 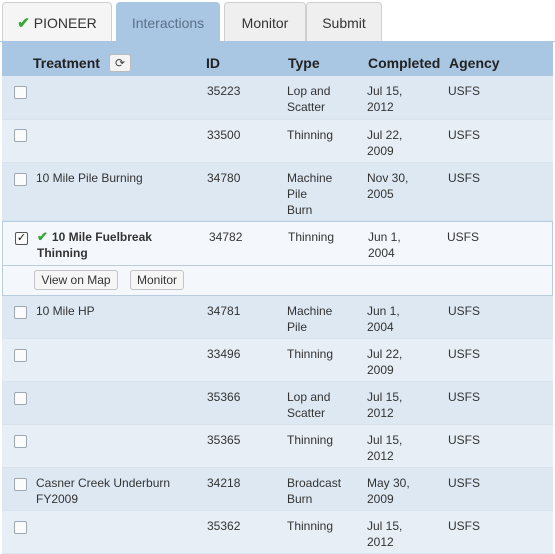 I want to click on tab-monitor: Monitor, so click(x=265, y=22).